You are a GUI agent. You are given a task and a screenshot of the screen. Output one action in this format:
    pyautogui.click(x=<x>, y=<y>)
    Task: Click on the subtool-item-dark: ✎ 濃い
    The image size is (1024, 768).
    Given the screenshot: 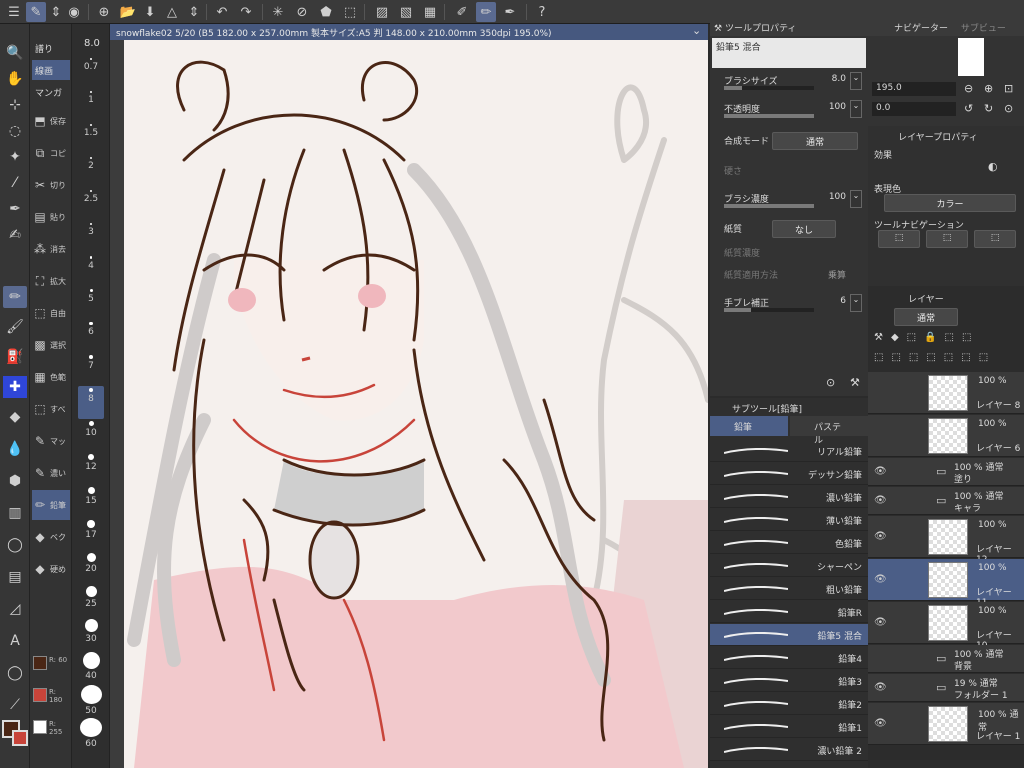 What is the action you would take?
    pyautogui.click(x=51, y=473)
    